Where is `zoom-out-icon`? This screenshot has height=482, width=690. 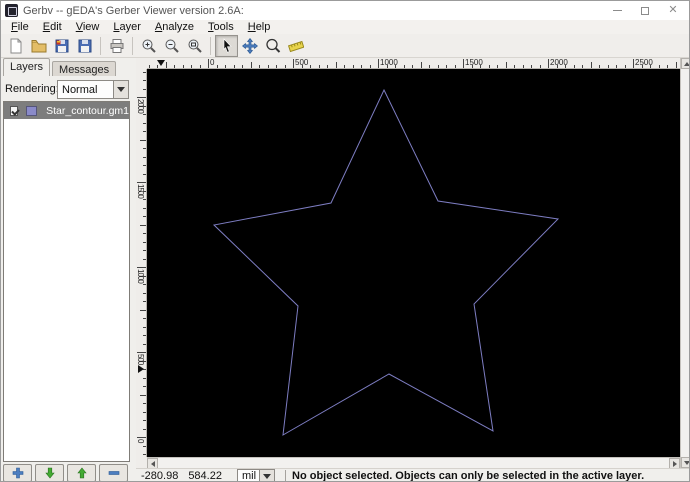 zoom-out-icon is located at coordinates (172, 46).